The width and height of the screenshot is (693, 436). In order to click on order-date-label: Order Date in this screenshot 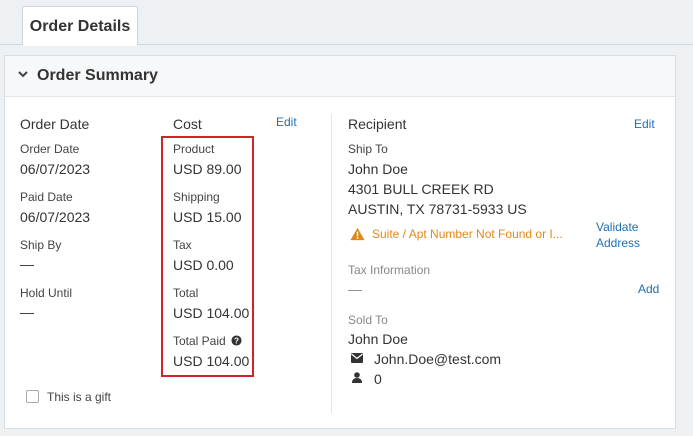, I will do `click(50, 149)`.